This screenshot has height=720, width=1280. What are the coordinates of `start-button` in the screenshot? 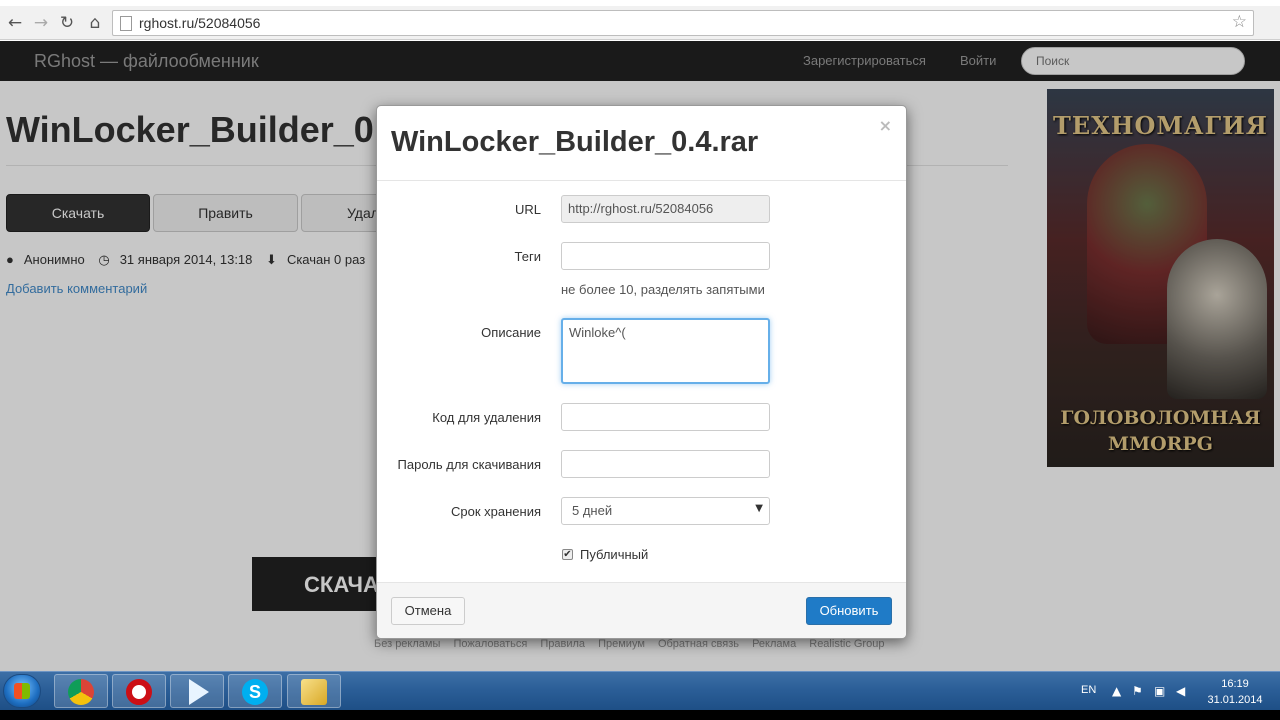 It's located at (22, 691).